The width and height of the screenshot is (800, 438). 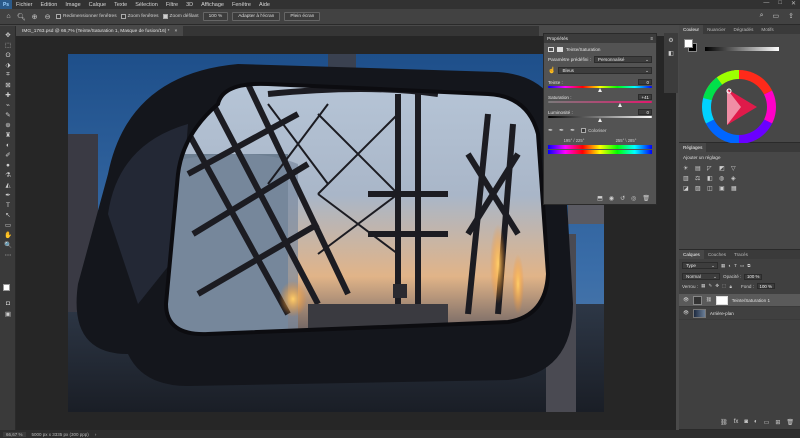 What do you see at coordinates (550, 130) in the screenshot?
I see `eyedropper-icon: ✒` at bounding box center [550, 130].